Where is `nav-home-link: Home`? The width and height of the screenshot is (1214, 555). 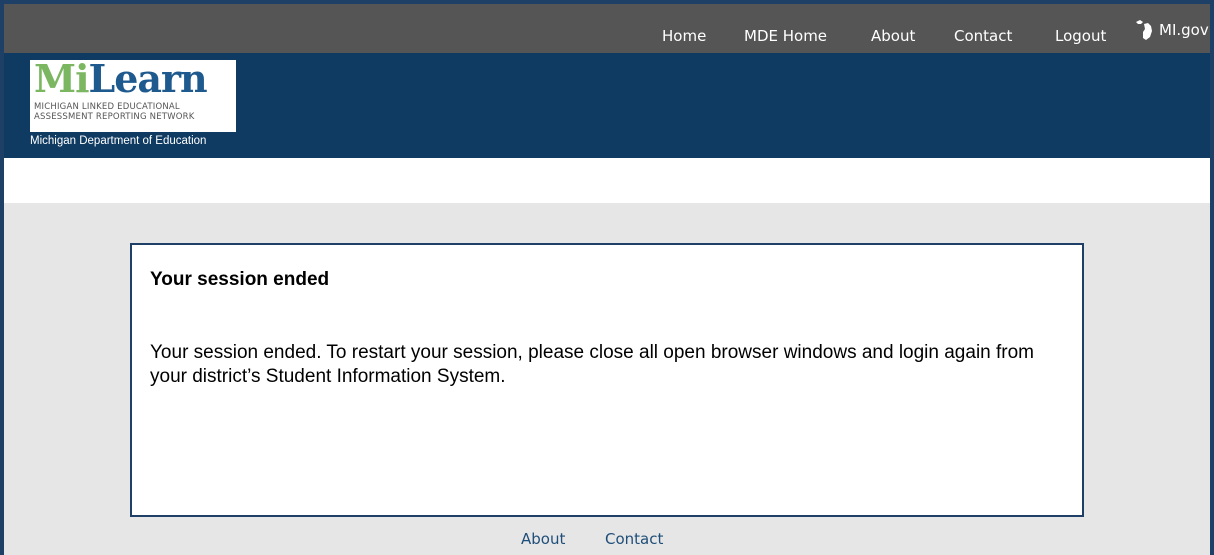
nav-home-link: Home is located at coordinates (684, 28).